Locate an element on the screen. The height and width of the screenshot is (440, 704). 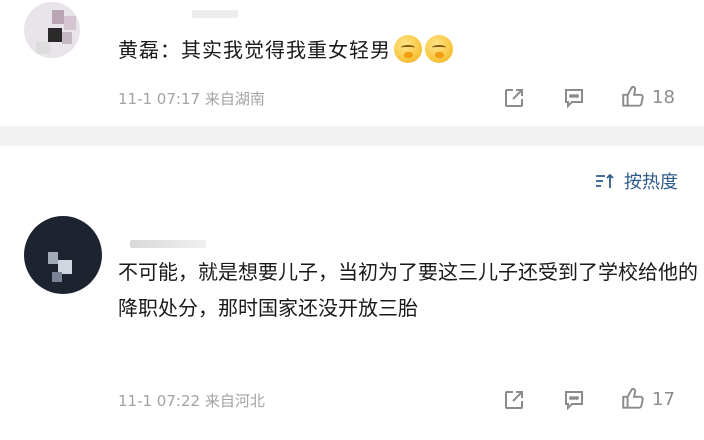
blurred-text is located at coordinates (215, 14).